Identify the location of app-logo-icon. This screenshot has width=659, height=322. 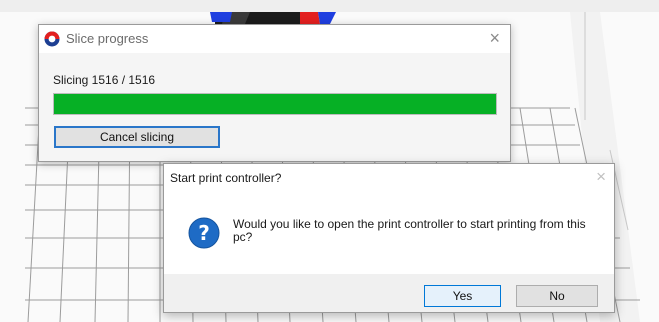
(52, 39).